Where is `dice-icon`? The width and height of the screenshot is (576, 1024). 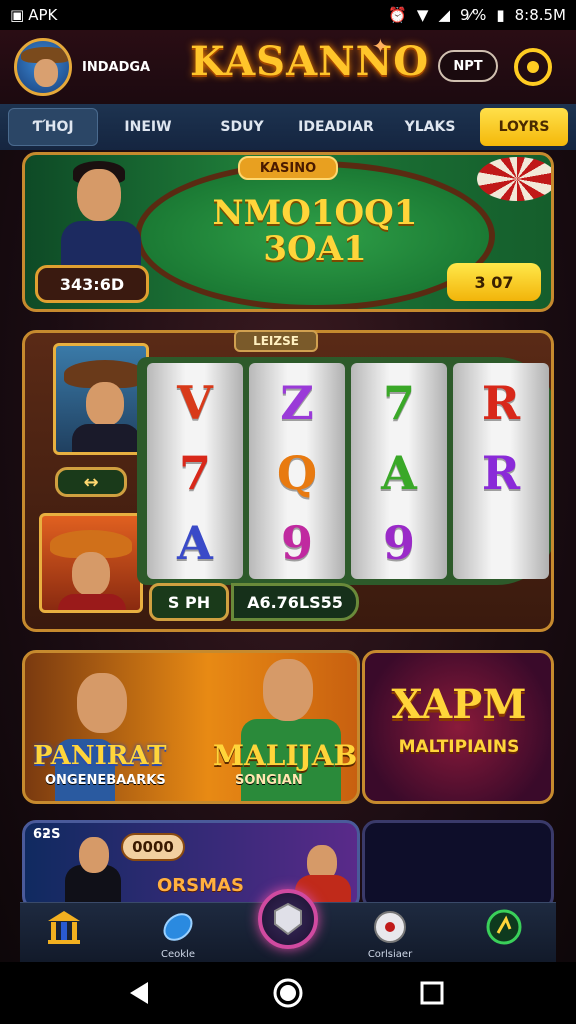
dice-icon is located at coordinates (390, 927).